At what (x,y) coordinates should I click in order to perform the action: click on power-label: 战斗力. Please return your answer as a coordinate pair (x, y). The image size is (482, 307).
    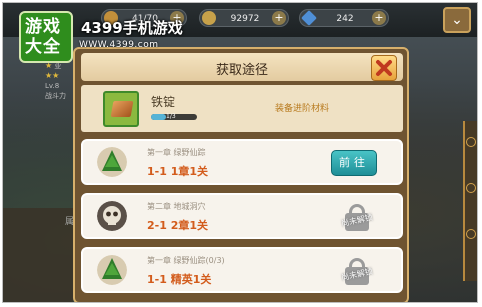
    Looking at the image, I should click on (55, 96).